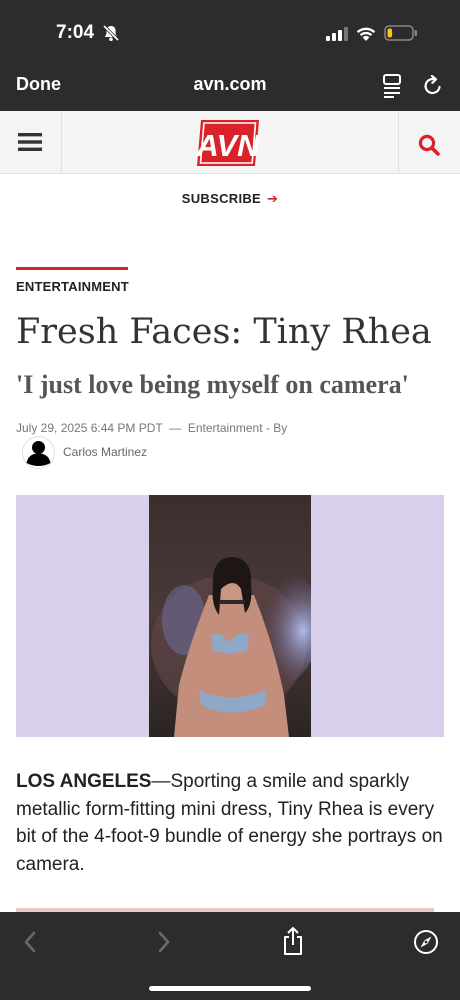 The width and height of the screenshot is (460, 1000). Describe the element at coordinates (105, 452) in the screenshot. I see `author-name: Carlos Martinez` at that location.